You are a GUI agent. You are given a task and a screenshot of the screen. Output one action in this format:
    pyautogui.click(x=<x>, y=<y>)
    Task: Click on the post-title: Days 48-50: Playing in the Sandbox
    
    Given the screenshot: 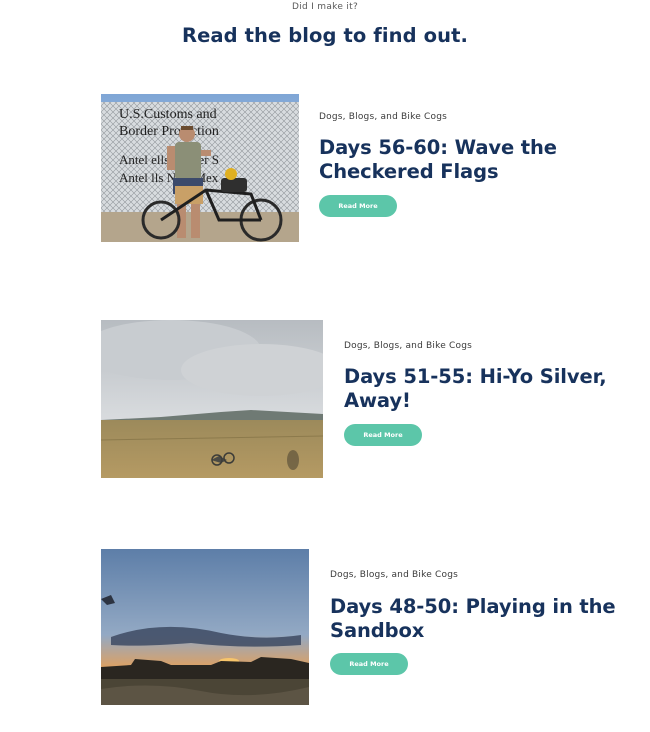 What is the action you would take?
    pyautogui.click(x=473, y=619)
    